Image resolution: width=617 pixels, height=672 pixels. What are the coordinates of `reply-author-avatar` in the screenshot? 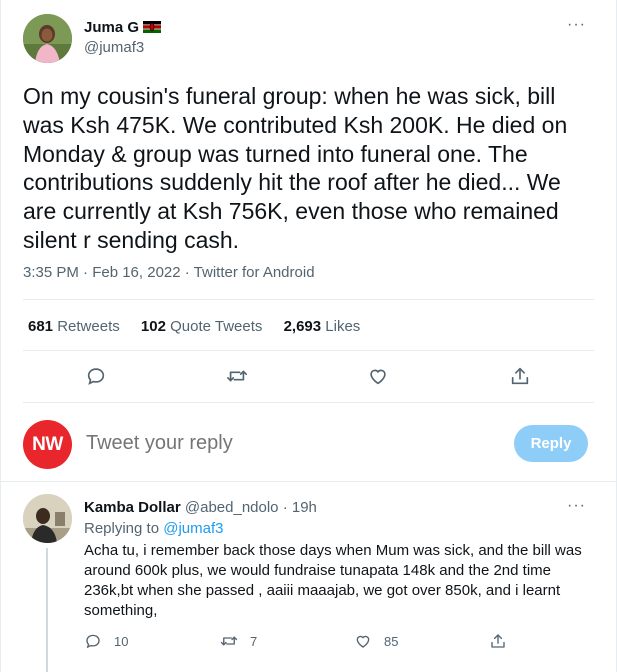 It's located at (47, 518).